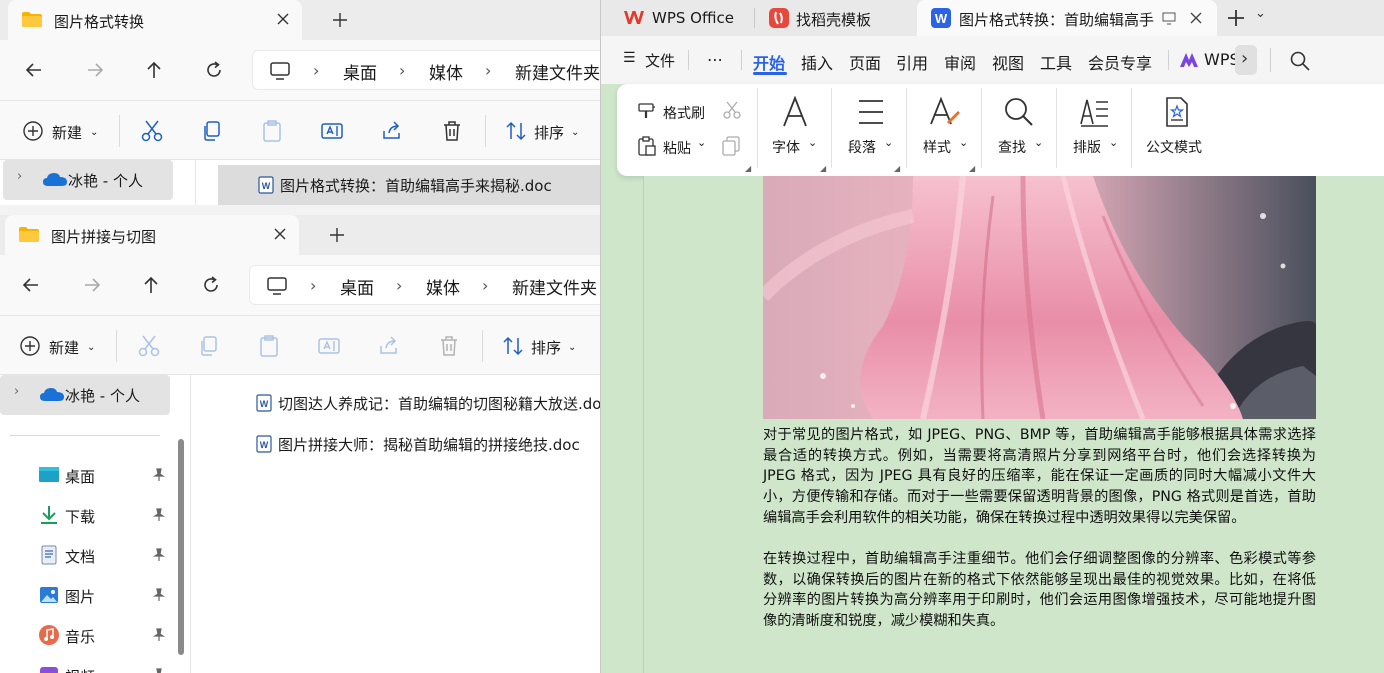 This screenshot has width=1384, height=673. What do you see at coordinates (715, 59) in the screenshot?
I see `menu-more: ⋯` at bounding box center [715, 59].